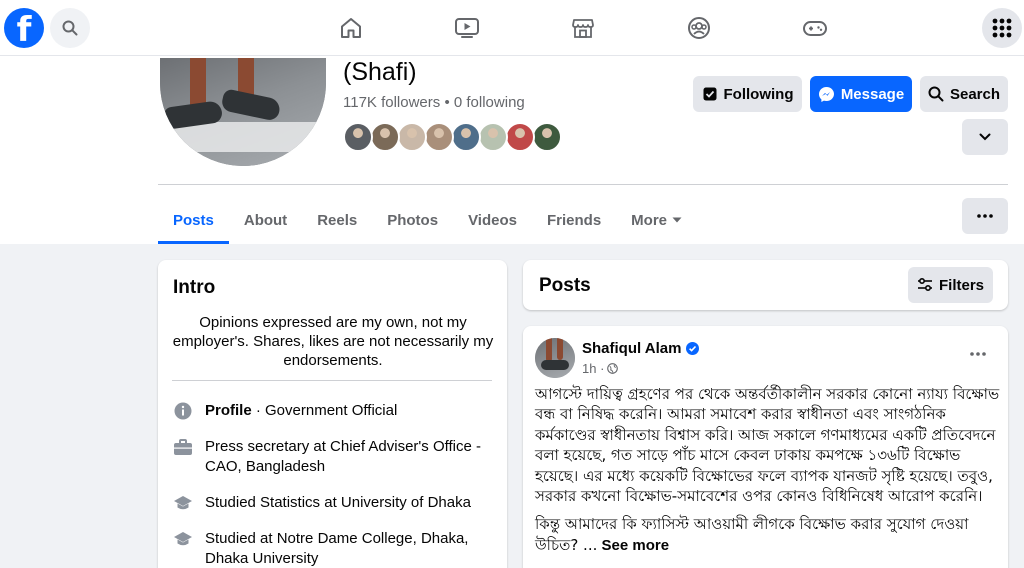  What do you see at coordinates (324, 410) in the screenshot?
I see `intro-profile-category: · Government Official` at bounding box center [324, 410].